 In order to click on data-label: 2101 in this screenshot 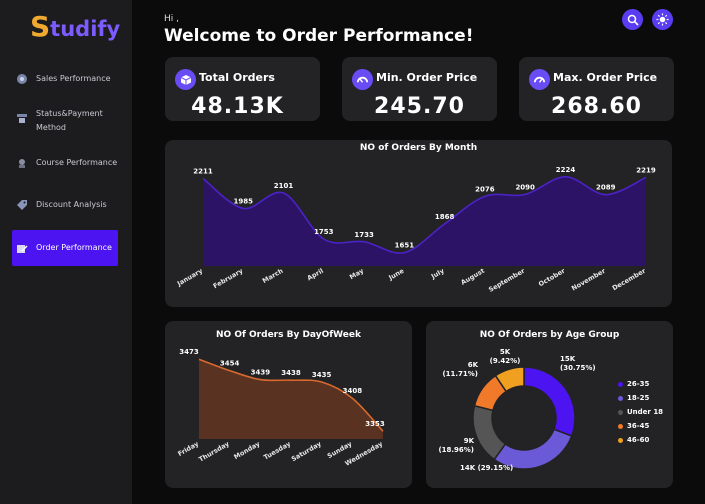, I will do `click(284, 186)`.